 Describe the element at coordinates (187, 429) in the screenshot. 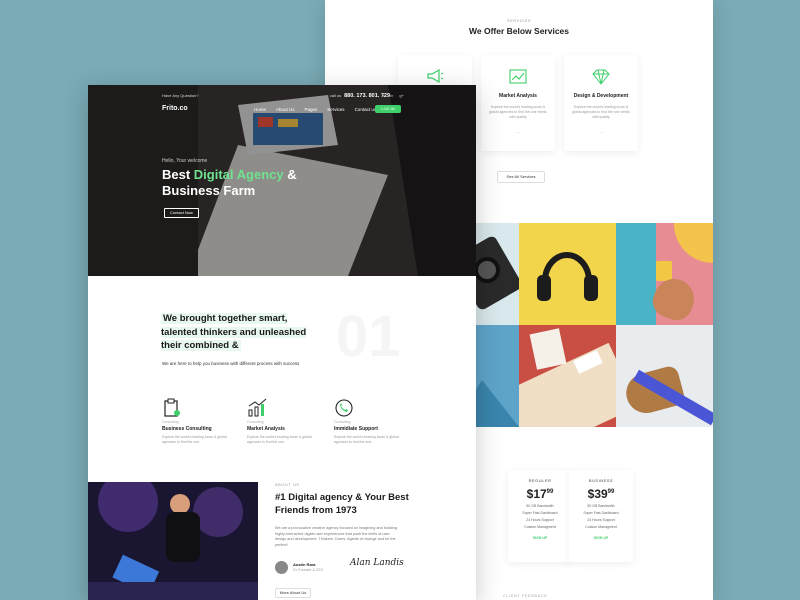

I see `feature-name: Business Consulting` at that location.